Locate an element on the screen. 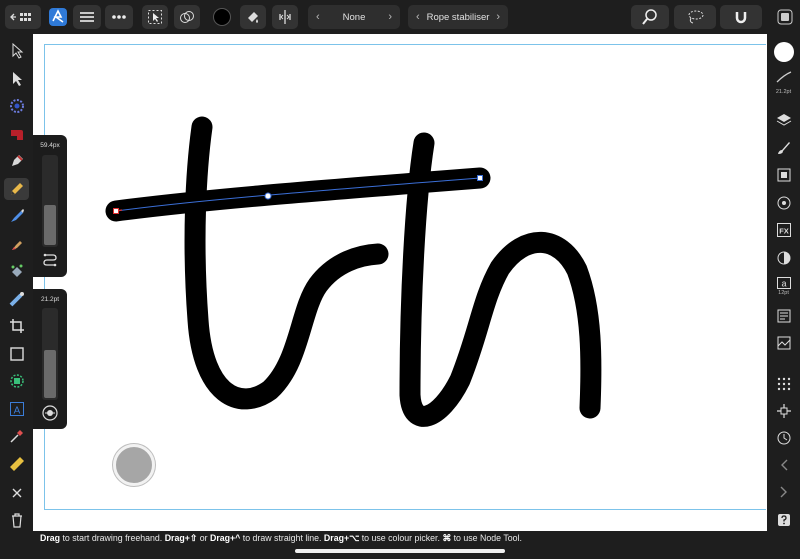 This screenshot has width=800, height=559. tool-fill is located at coordinates (16, 244).